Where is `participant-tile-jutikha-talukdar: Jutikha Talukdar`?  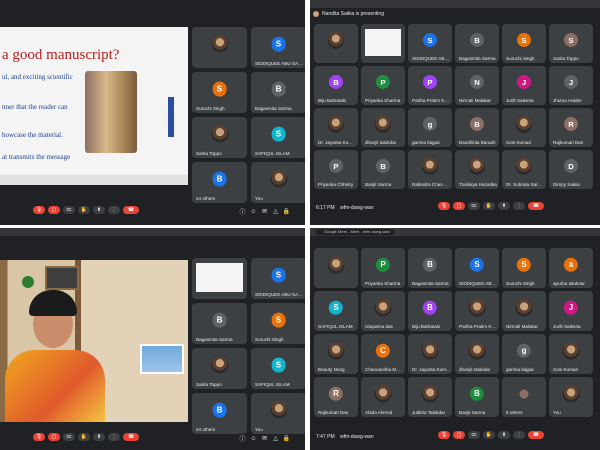 participant-tile-jutikha-talukdar: Jutikha Talukdar is located at coordinates (430, 397).